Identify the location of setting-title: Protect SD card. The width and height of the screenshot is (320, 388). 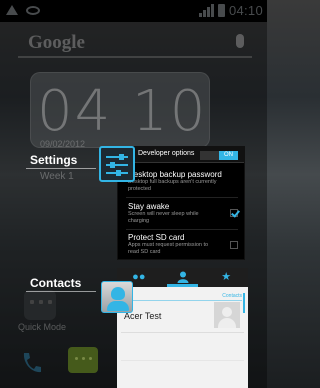
(156, 237).